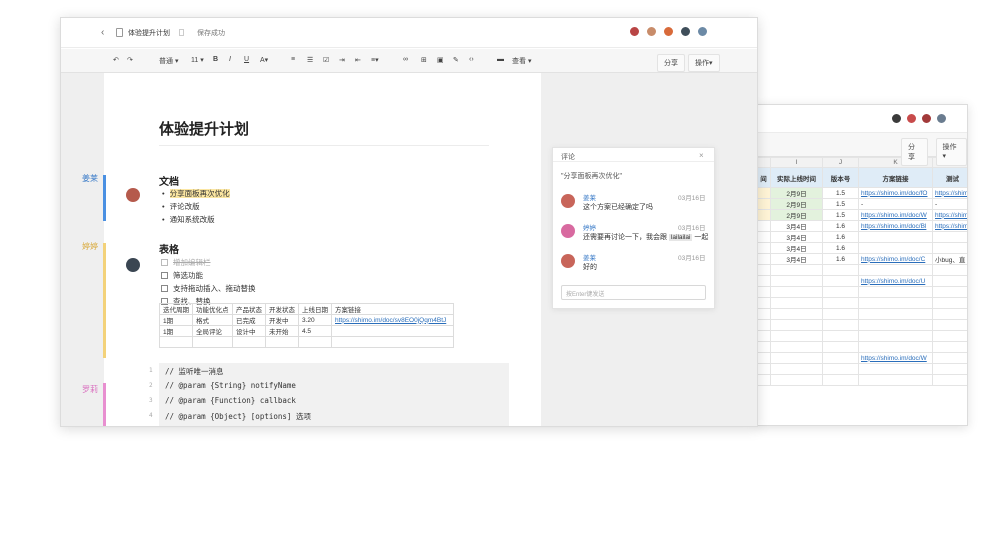 This screenshot has height=542, width=1000. I want to click on outdent-icon: ⇤, so click(358, 60).